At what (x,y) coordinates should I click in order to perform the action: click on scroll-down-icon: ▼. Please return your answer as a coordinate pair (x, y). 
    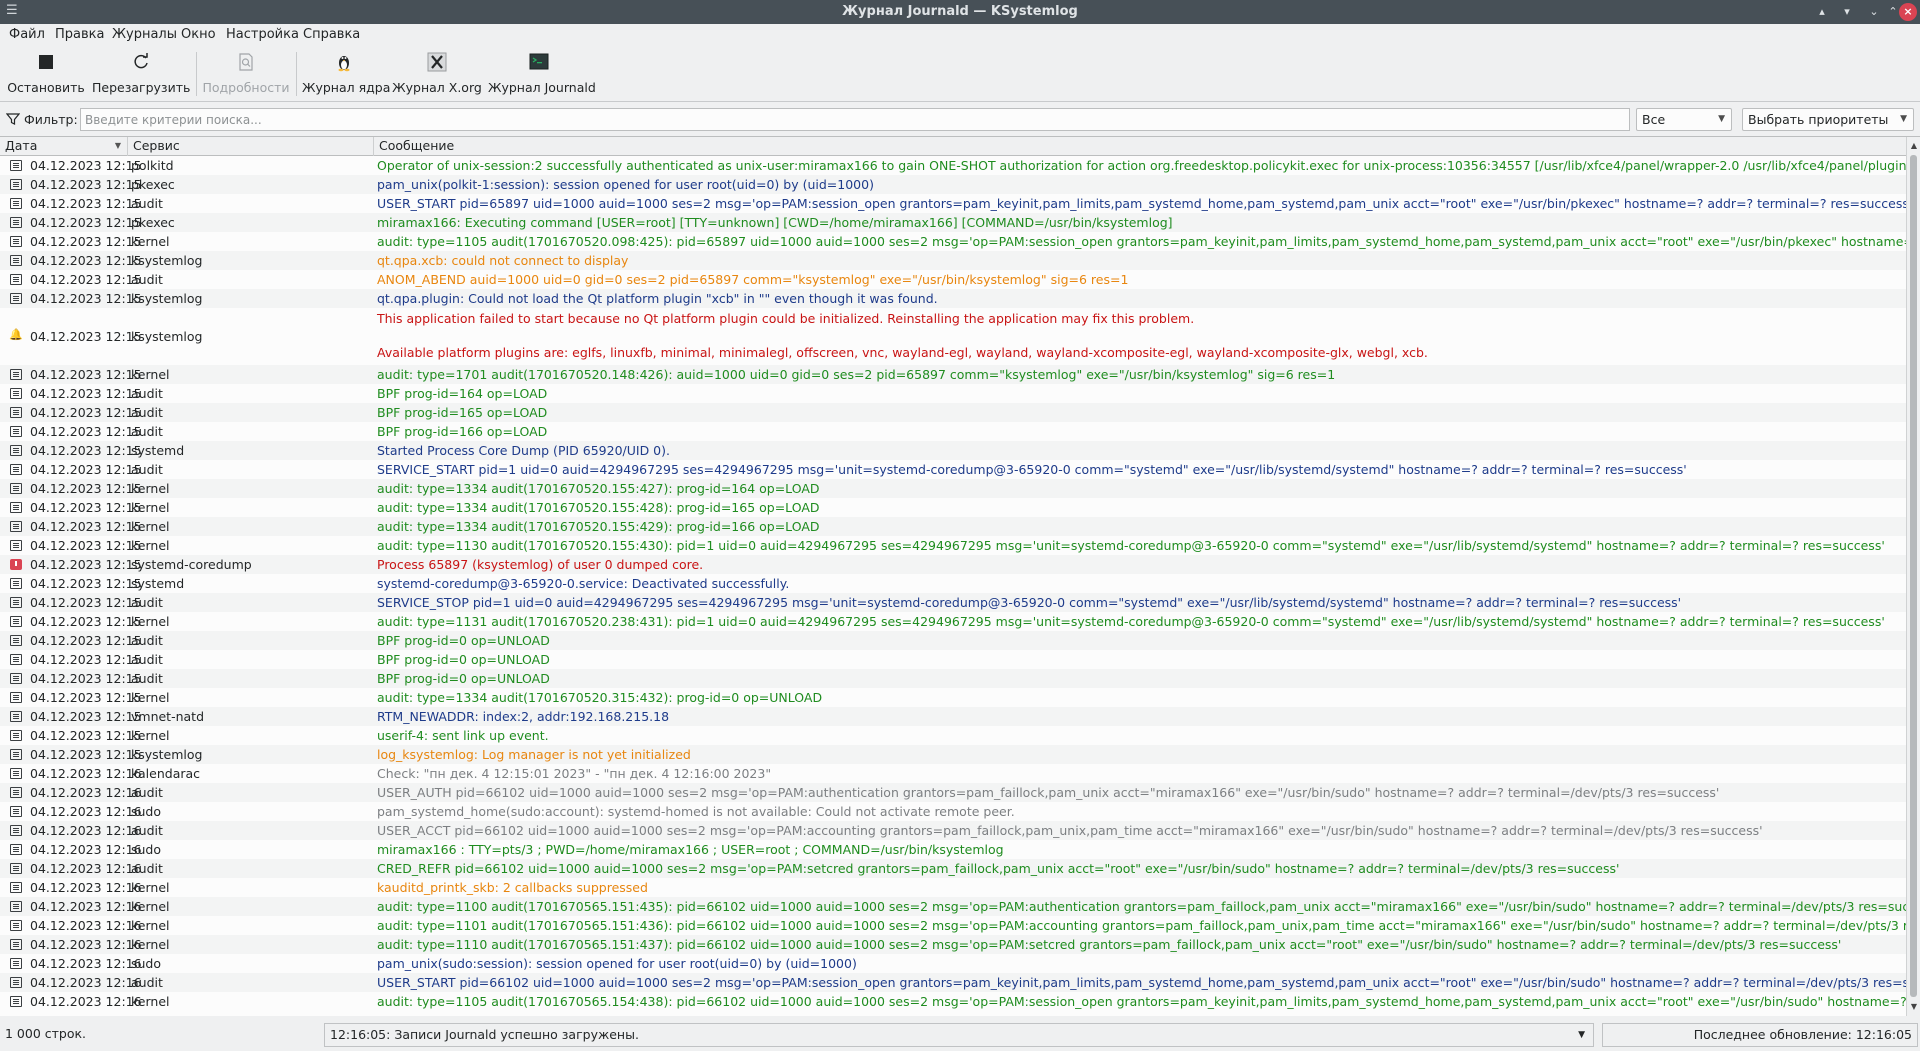
    Looking at the image, I should click on (1914, 1007).